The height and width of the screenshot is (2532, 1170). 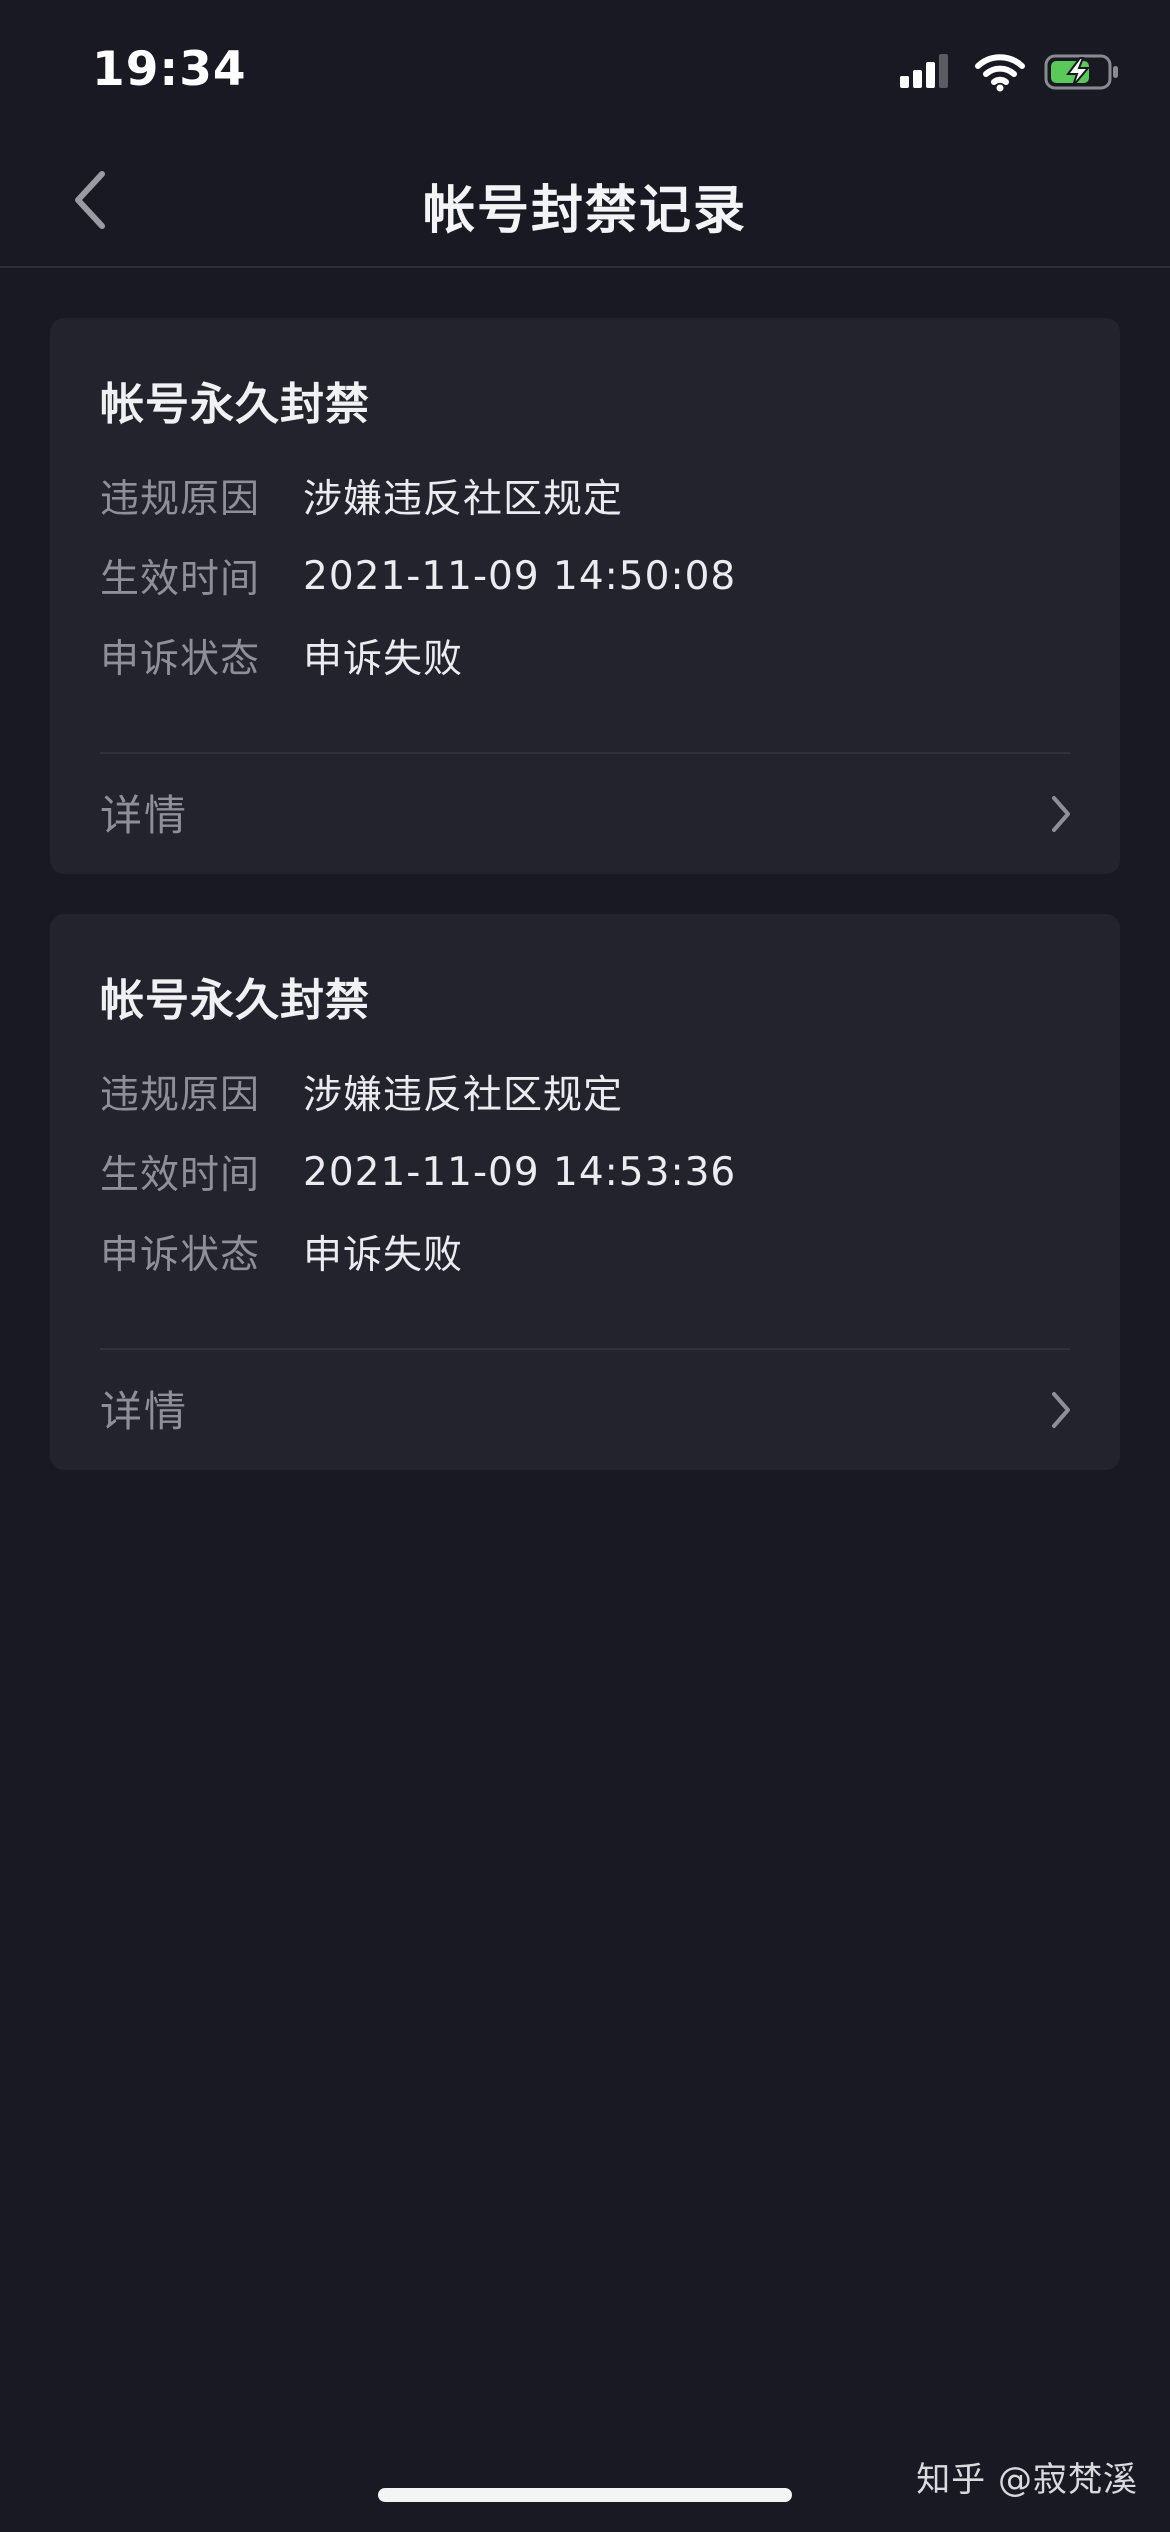 I want to click on nav-bar: 帐号封禁记录, so click(x=585, y=204).